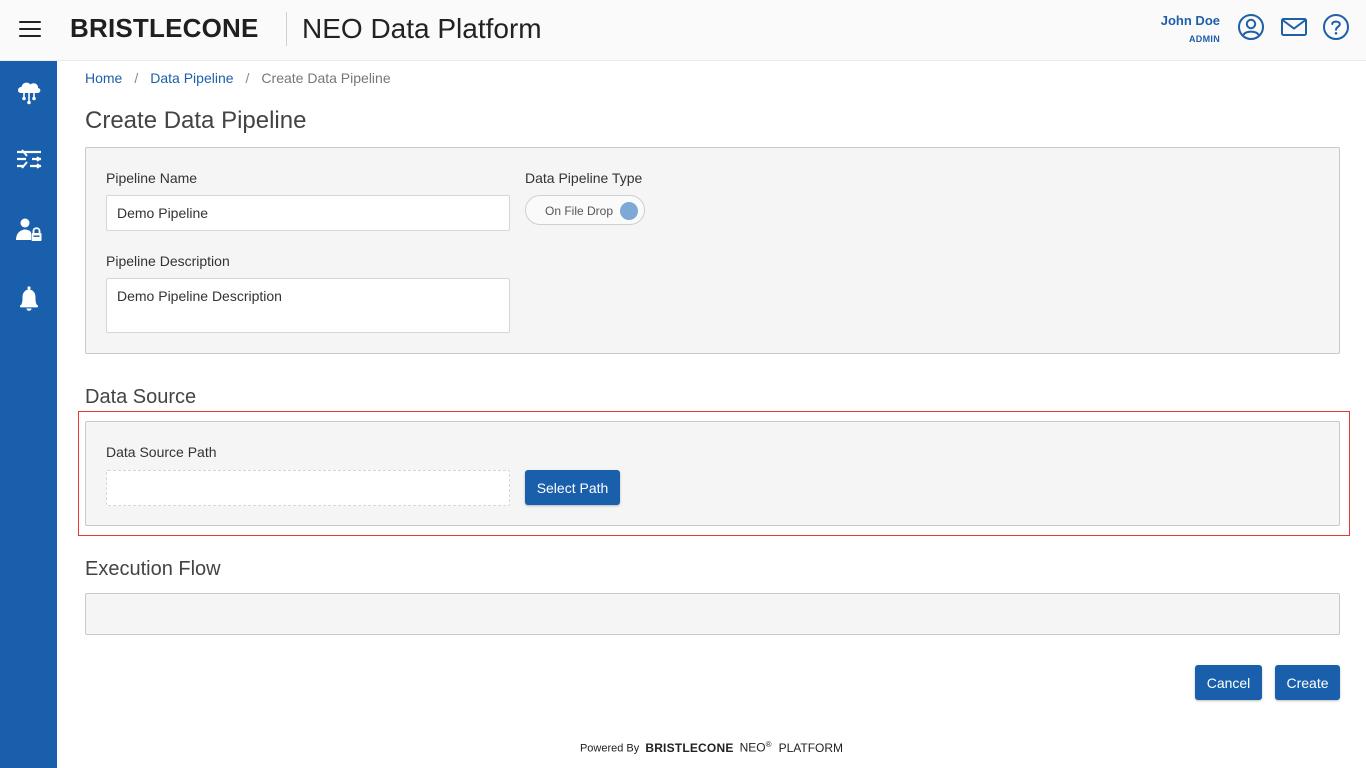  What do you see at coordinates (579, 211) in the screenshot?
I see `pipeline-type-toggle-label: On File Drop` at bounding box center [579, 211].